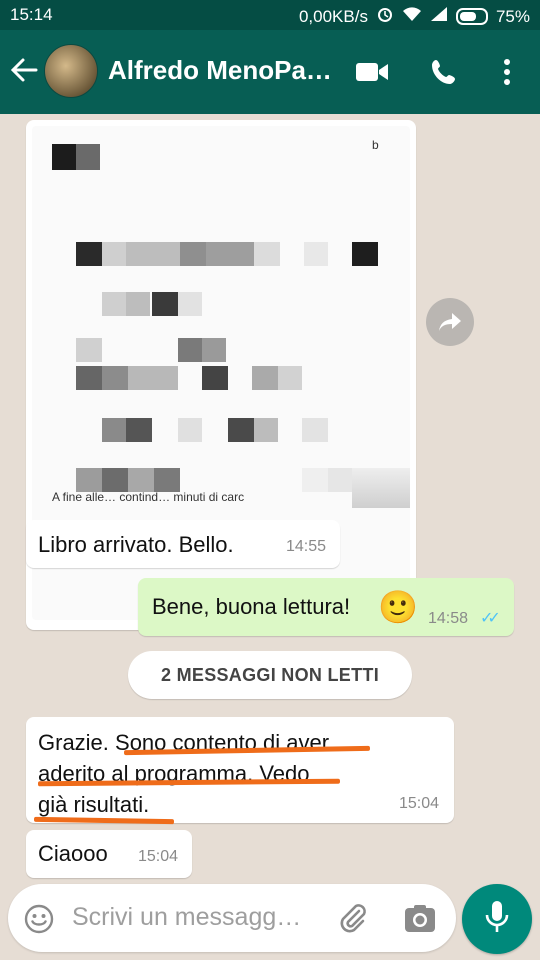 This screenshot has width=540, height=960. Describe the element at coordinates (109, 854) in the screenshot. I see `incoming-message: Ciaooo 15:04` at that location.